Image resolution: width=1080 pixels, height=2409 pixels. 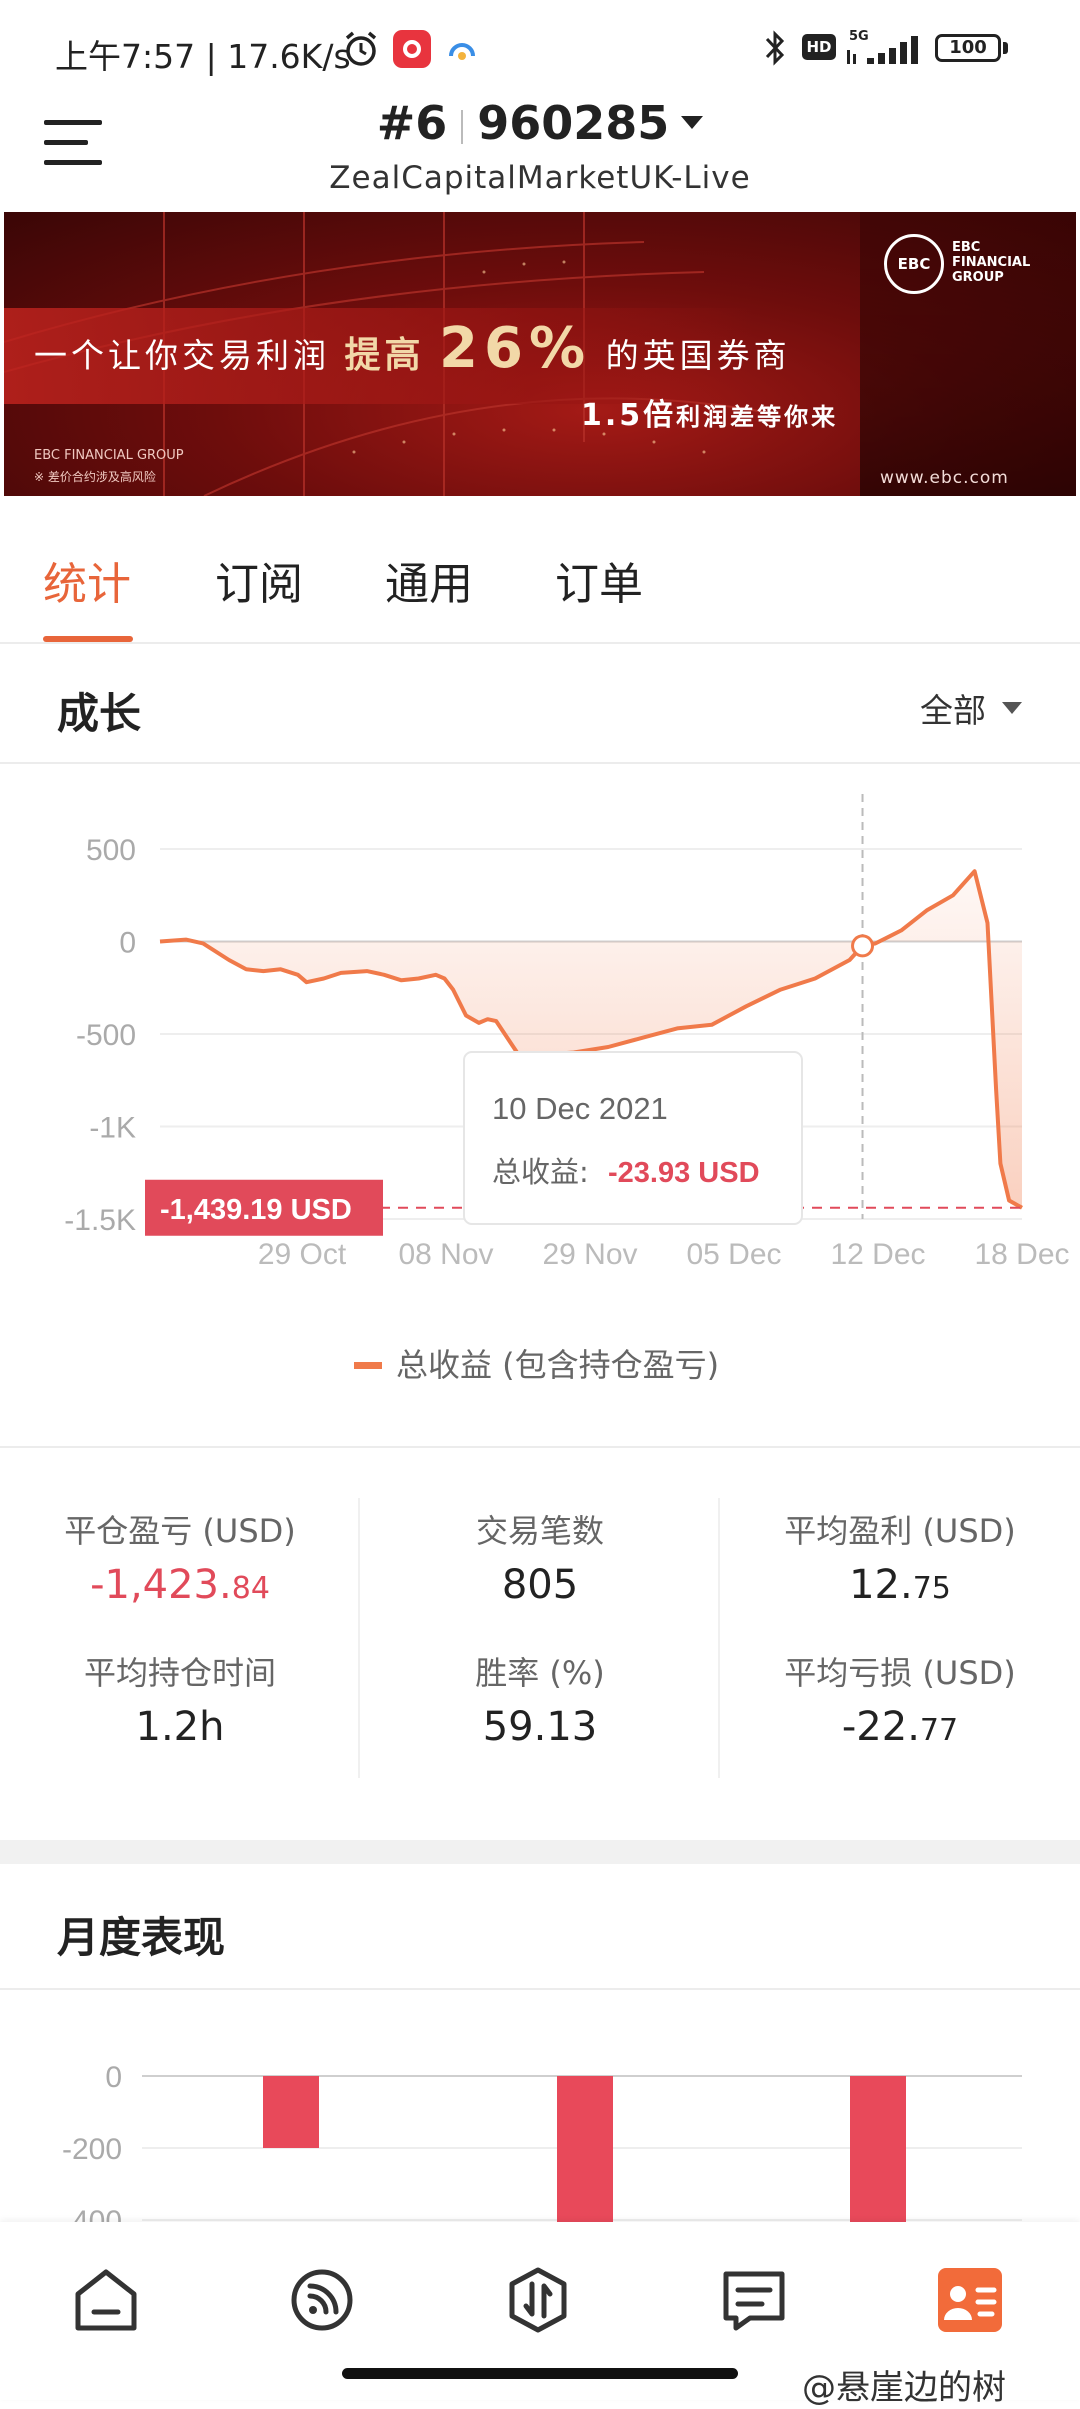 What do you see at coordinates (106, 1035) in the screenshot?
I see `y-tick-label: -500` at bounding box center [106, 1035].